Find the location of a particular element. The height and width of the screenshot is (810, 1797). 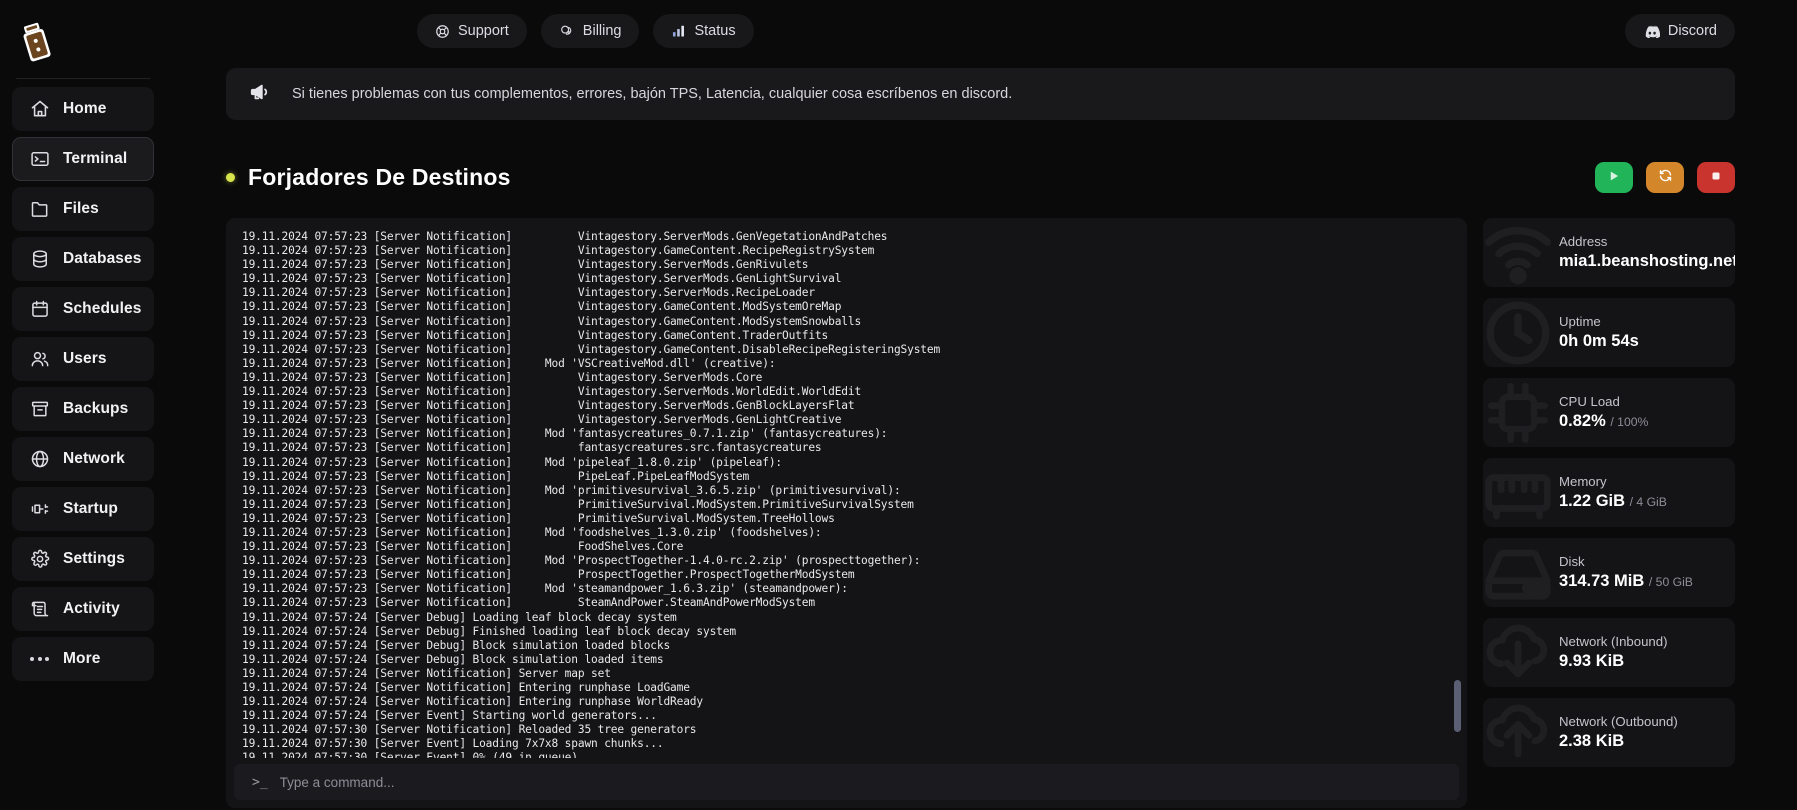

database-icon is located at coordinates (39, 259).